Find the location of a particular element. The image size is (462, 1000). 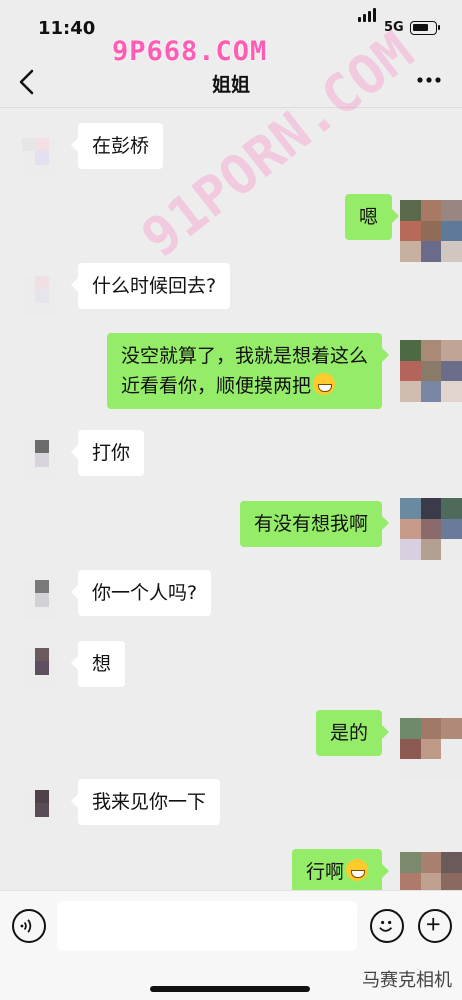

watermark-corner: 马赛克相机 is located at coordinates (407, 980).